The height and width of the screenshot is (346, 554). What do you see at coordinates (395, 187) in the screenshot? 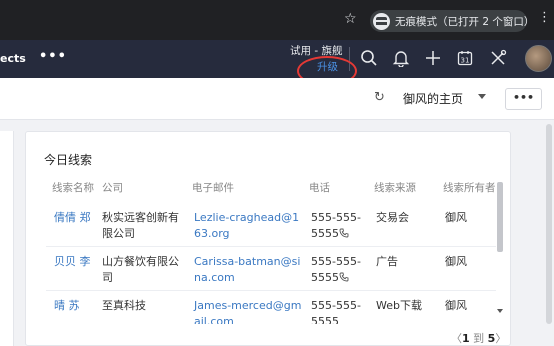
I see `column-header-lead-source: 线索来源` at bounding box center [395, 187].